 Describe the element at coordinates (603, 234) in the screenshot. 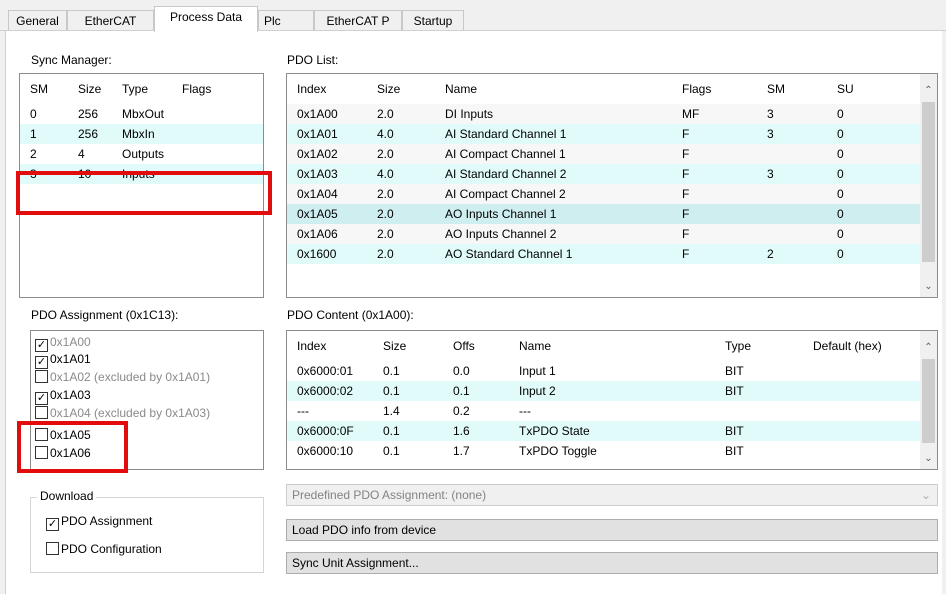

I see `table-row: 0x1A06 2.0 AO Inputs Channel 2 F 0` at that location.